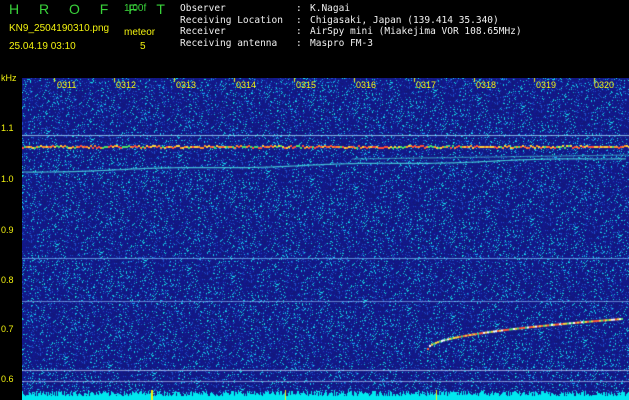 The width and height of the screenshot is (629, 400). What do you see at coordinates (140, 32) in the screenshot?
I see `meteor-label: meteor` at bounding box center [140, 32].